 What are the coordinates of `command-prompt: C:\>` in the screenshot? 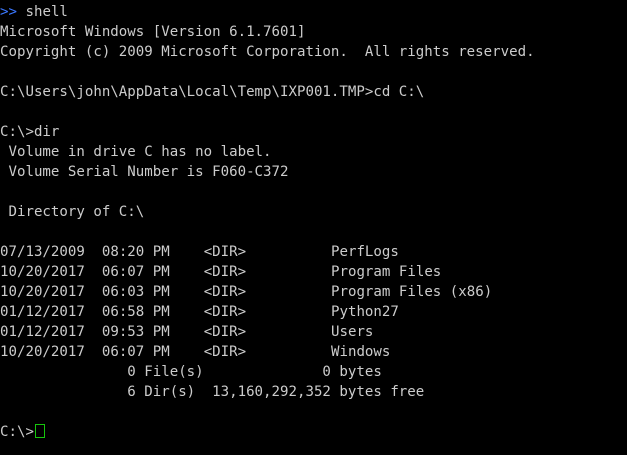 It's located at (313, 432).